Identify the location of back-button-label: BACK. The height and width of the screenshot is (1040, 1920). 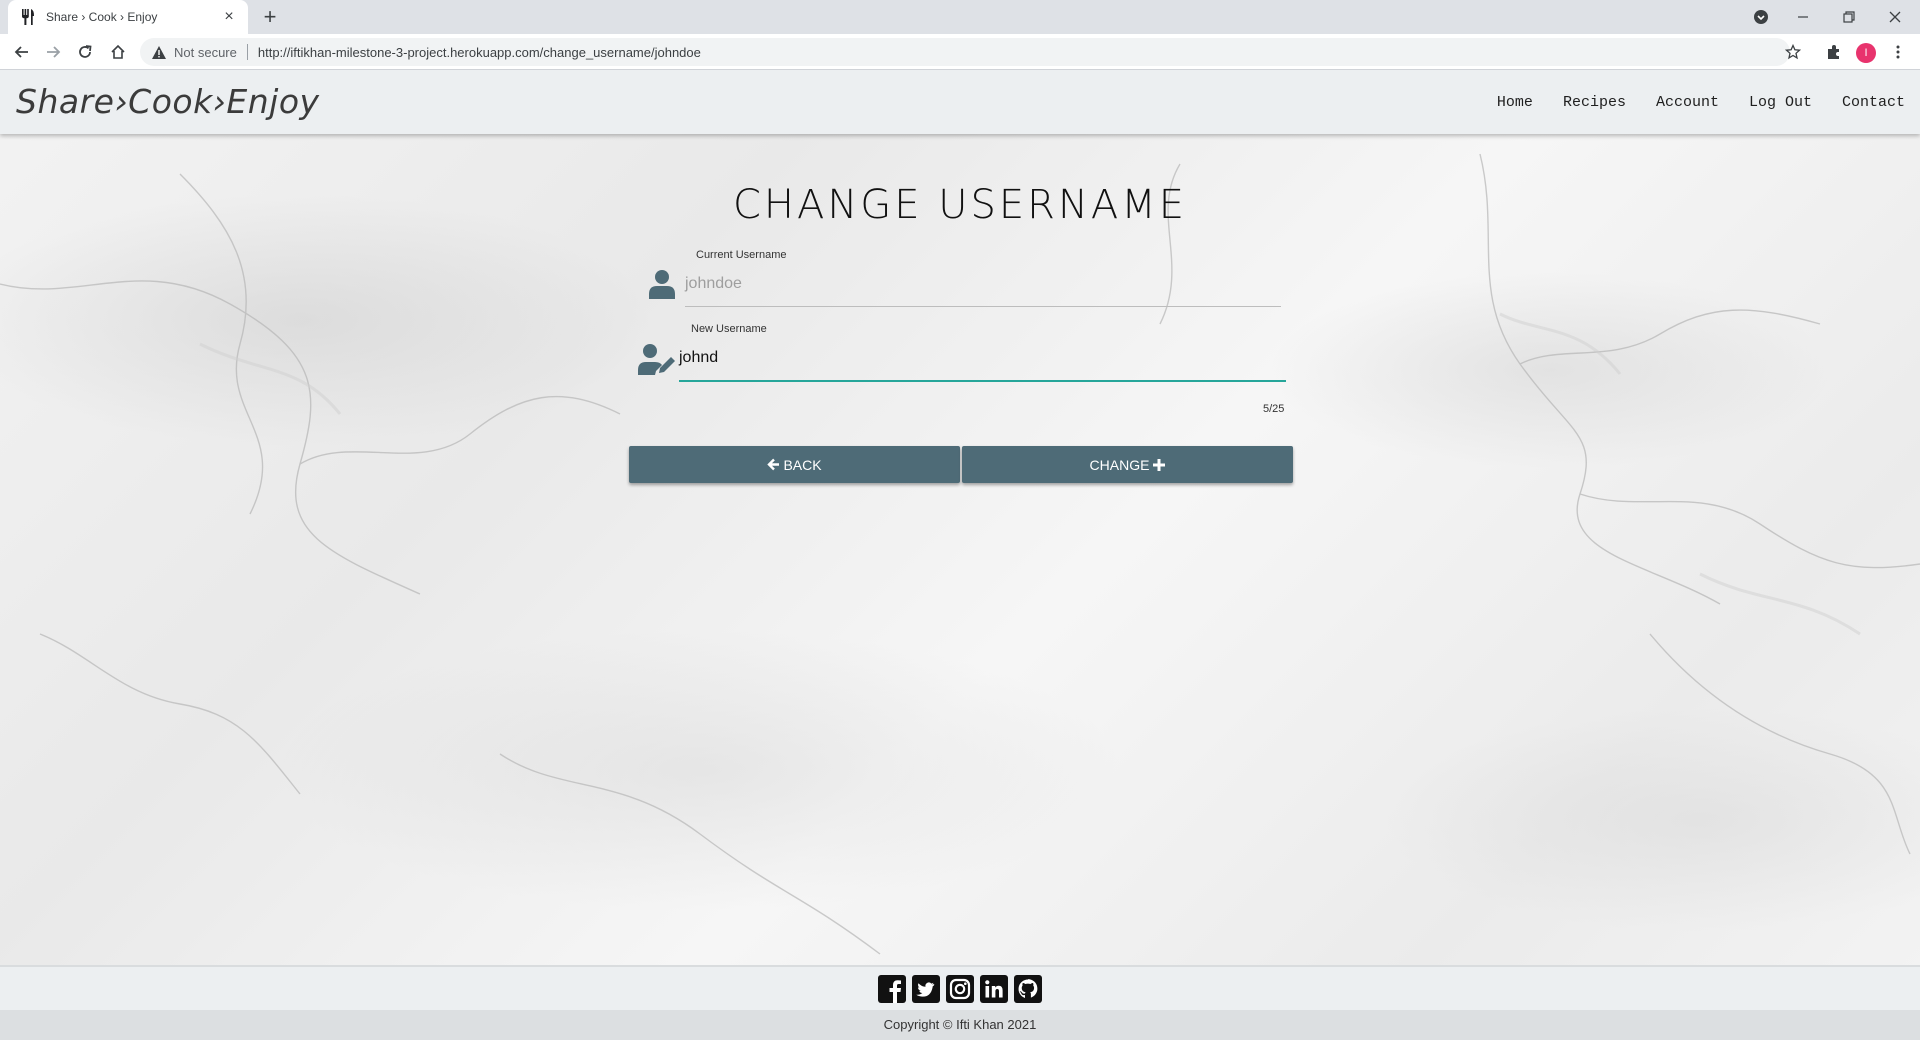
(802, 464).